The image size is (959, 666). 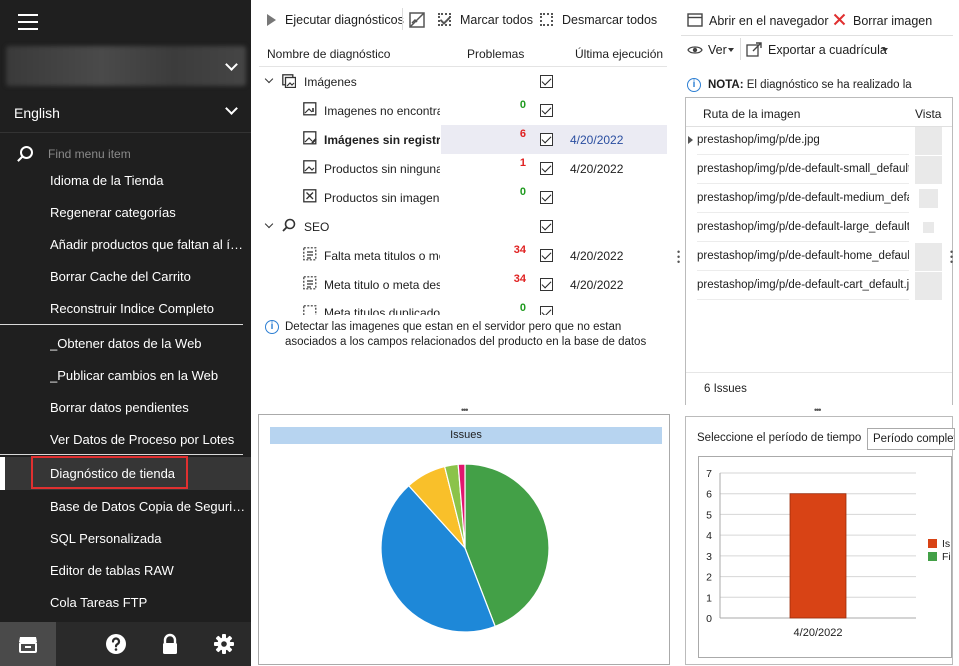 I want to click on sidebar-item-backup: Base de Datos Copia de Seguridad, so click(x=148, y=506).